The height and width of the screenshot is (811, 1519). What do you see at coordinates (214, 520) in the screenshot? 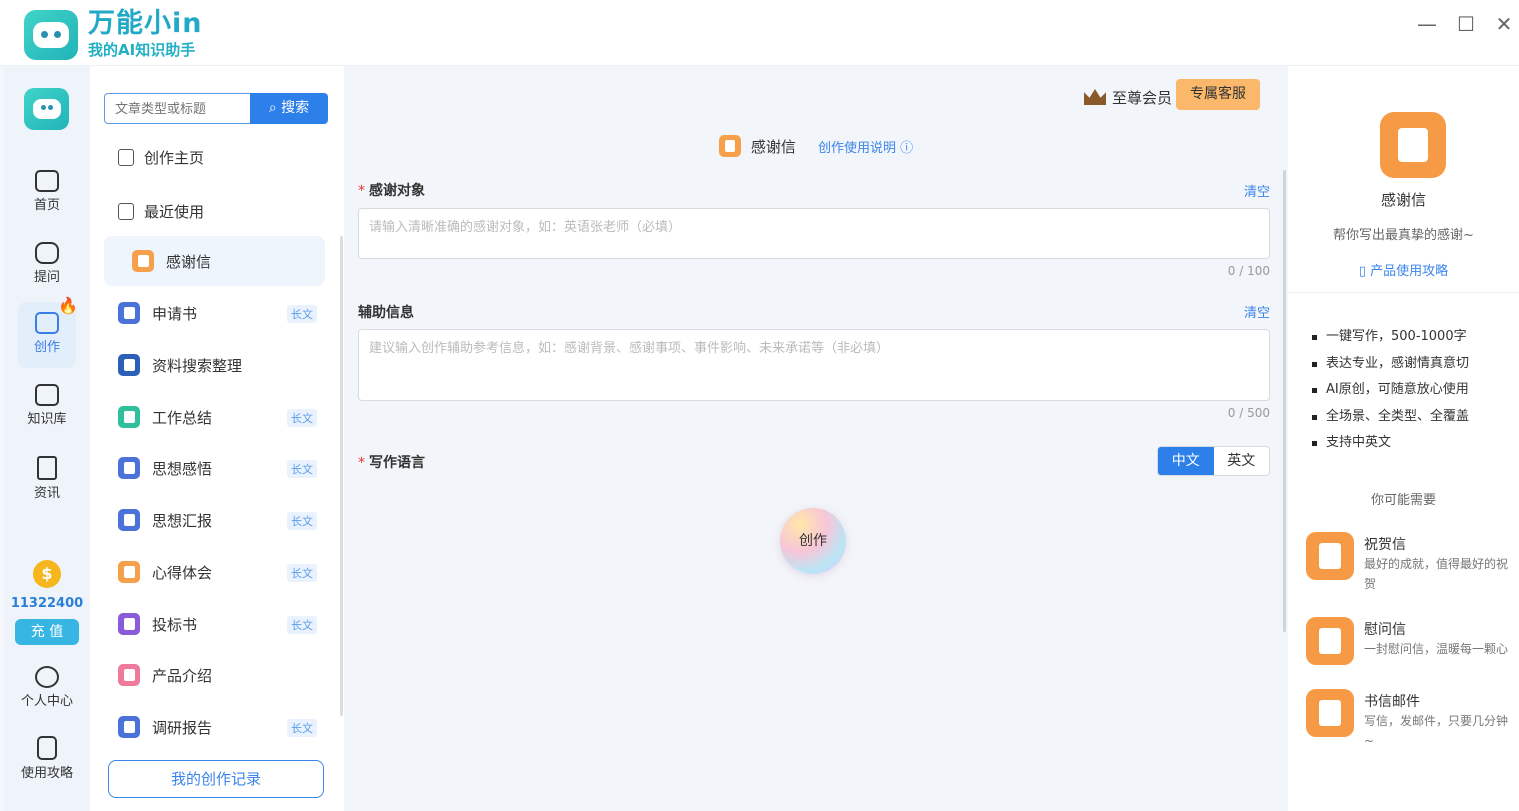
I see `menu-item-report: 思想汇报 长文` at bounding box center [214, 520].